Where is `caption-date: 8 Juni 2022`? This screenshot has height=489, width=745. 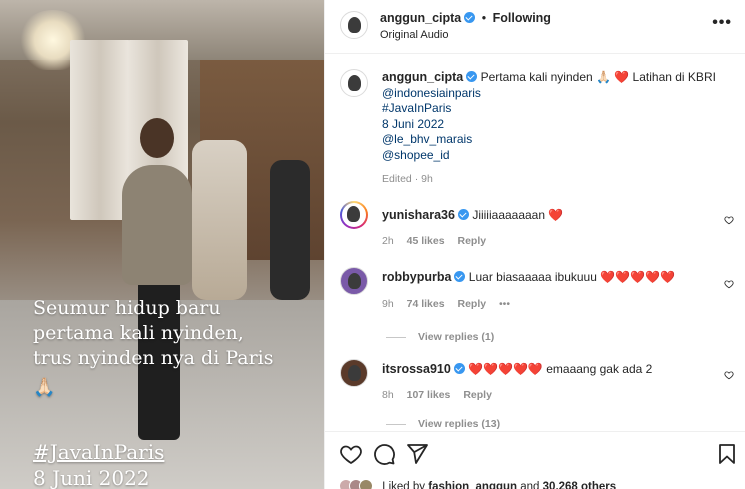
caption-date: 8 Juni 2022 is located at coordinates (413, 123).